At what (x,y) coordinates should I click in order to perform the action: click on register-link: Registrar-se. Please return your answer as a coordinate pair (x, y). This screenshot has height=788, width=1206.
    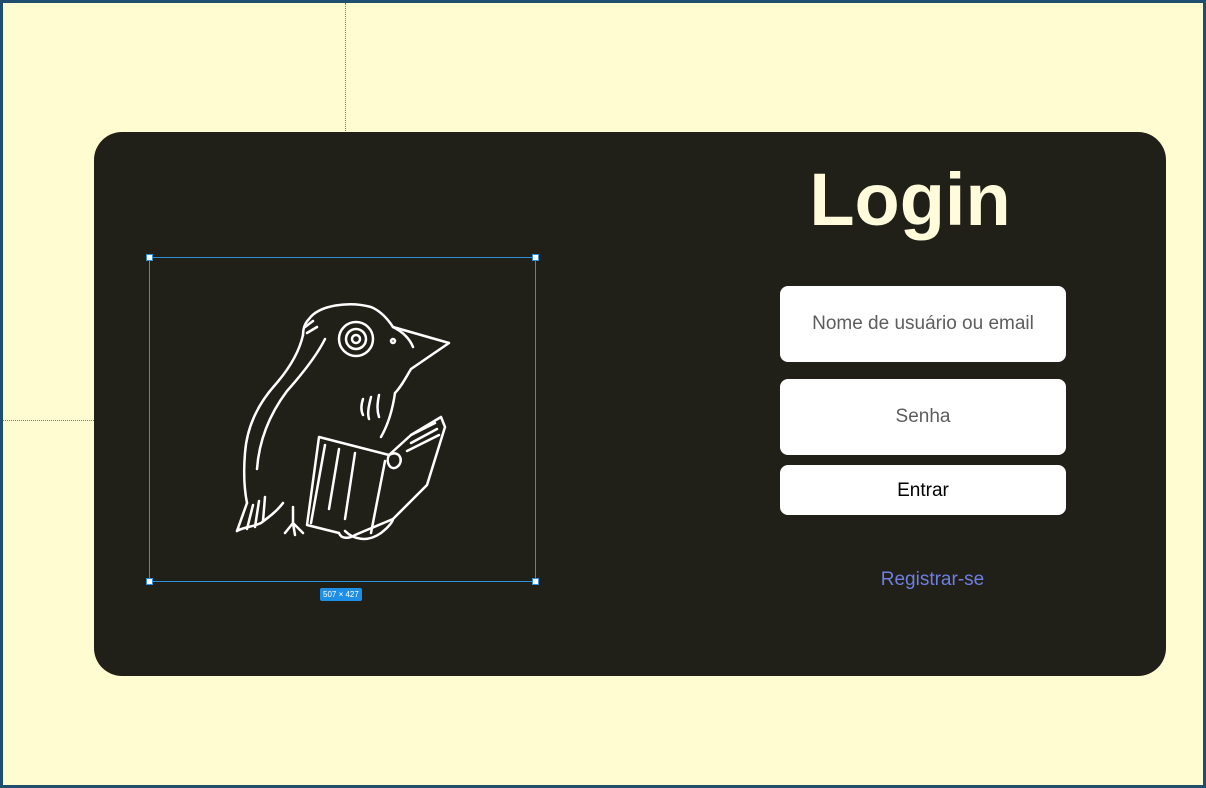
    Looking at the image, I should click on (932, 580).